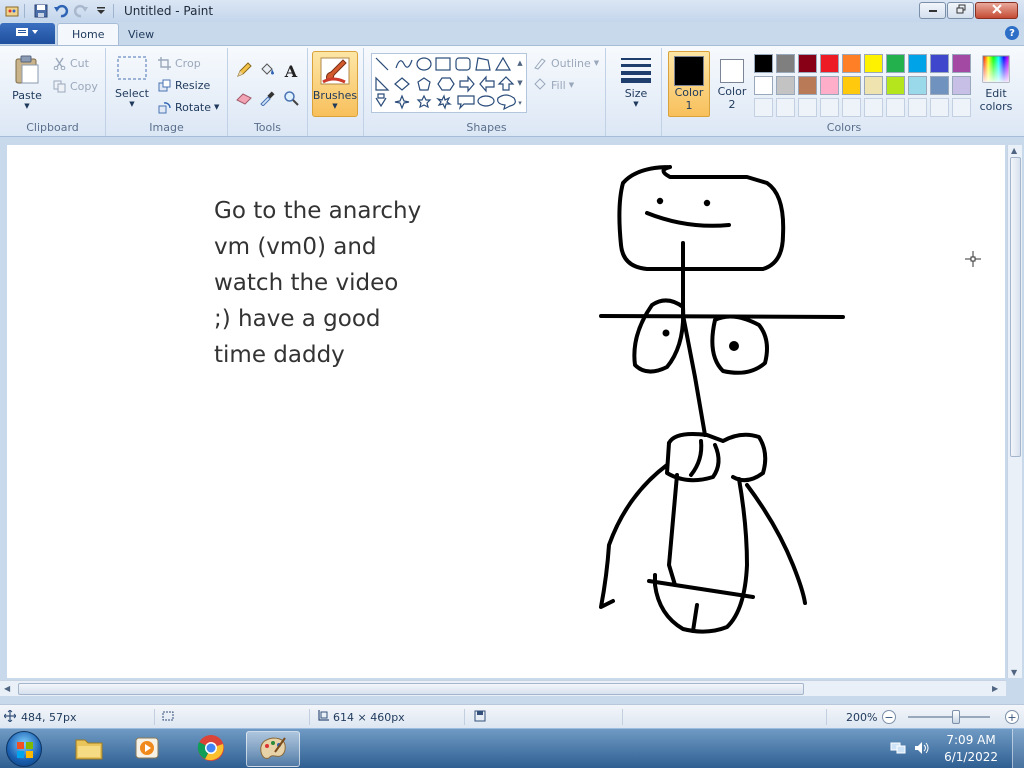  What do you see at coordinates (898, 749) in the screenshot?
I see `network-icon` at bounding box center [898, 749].